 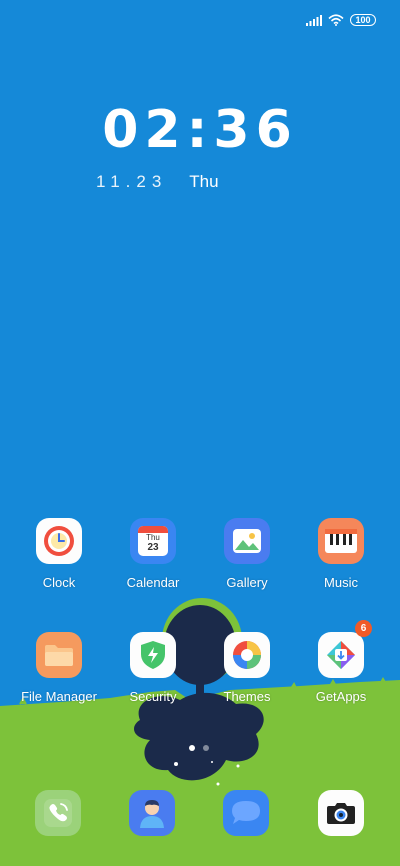 What do you see at coordinates (206, 748) in the screenshot?
I see `page-dot` at bounding box center [206, 748].